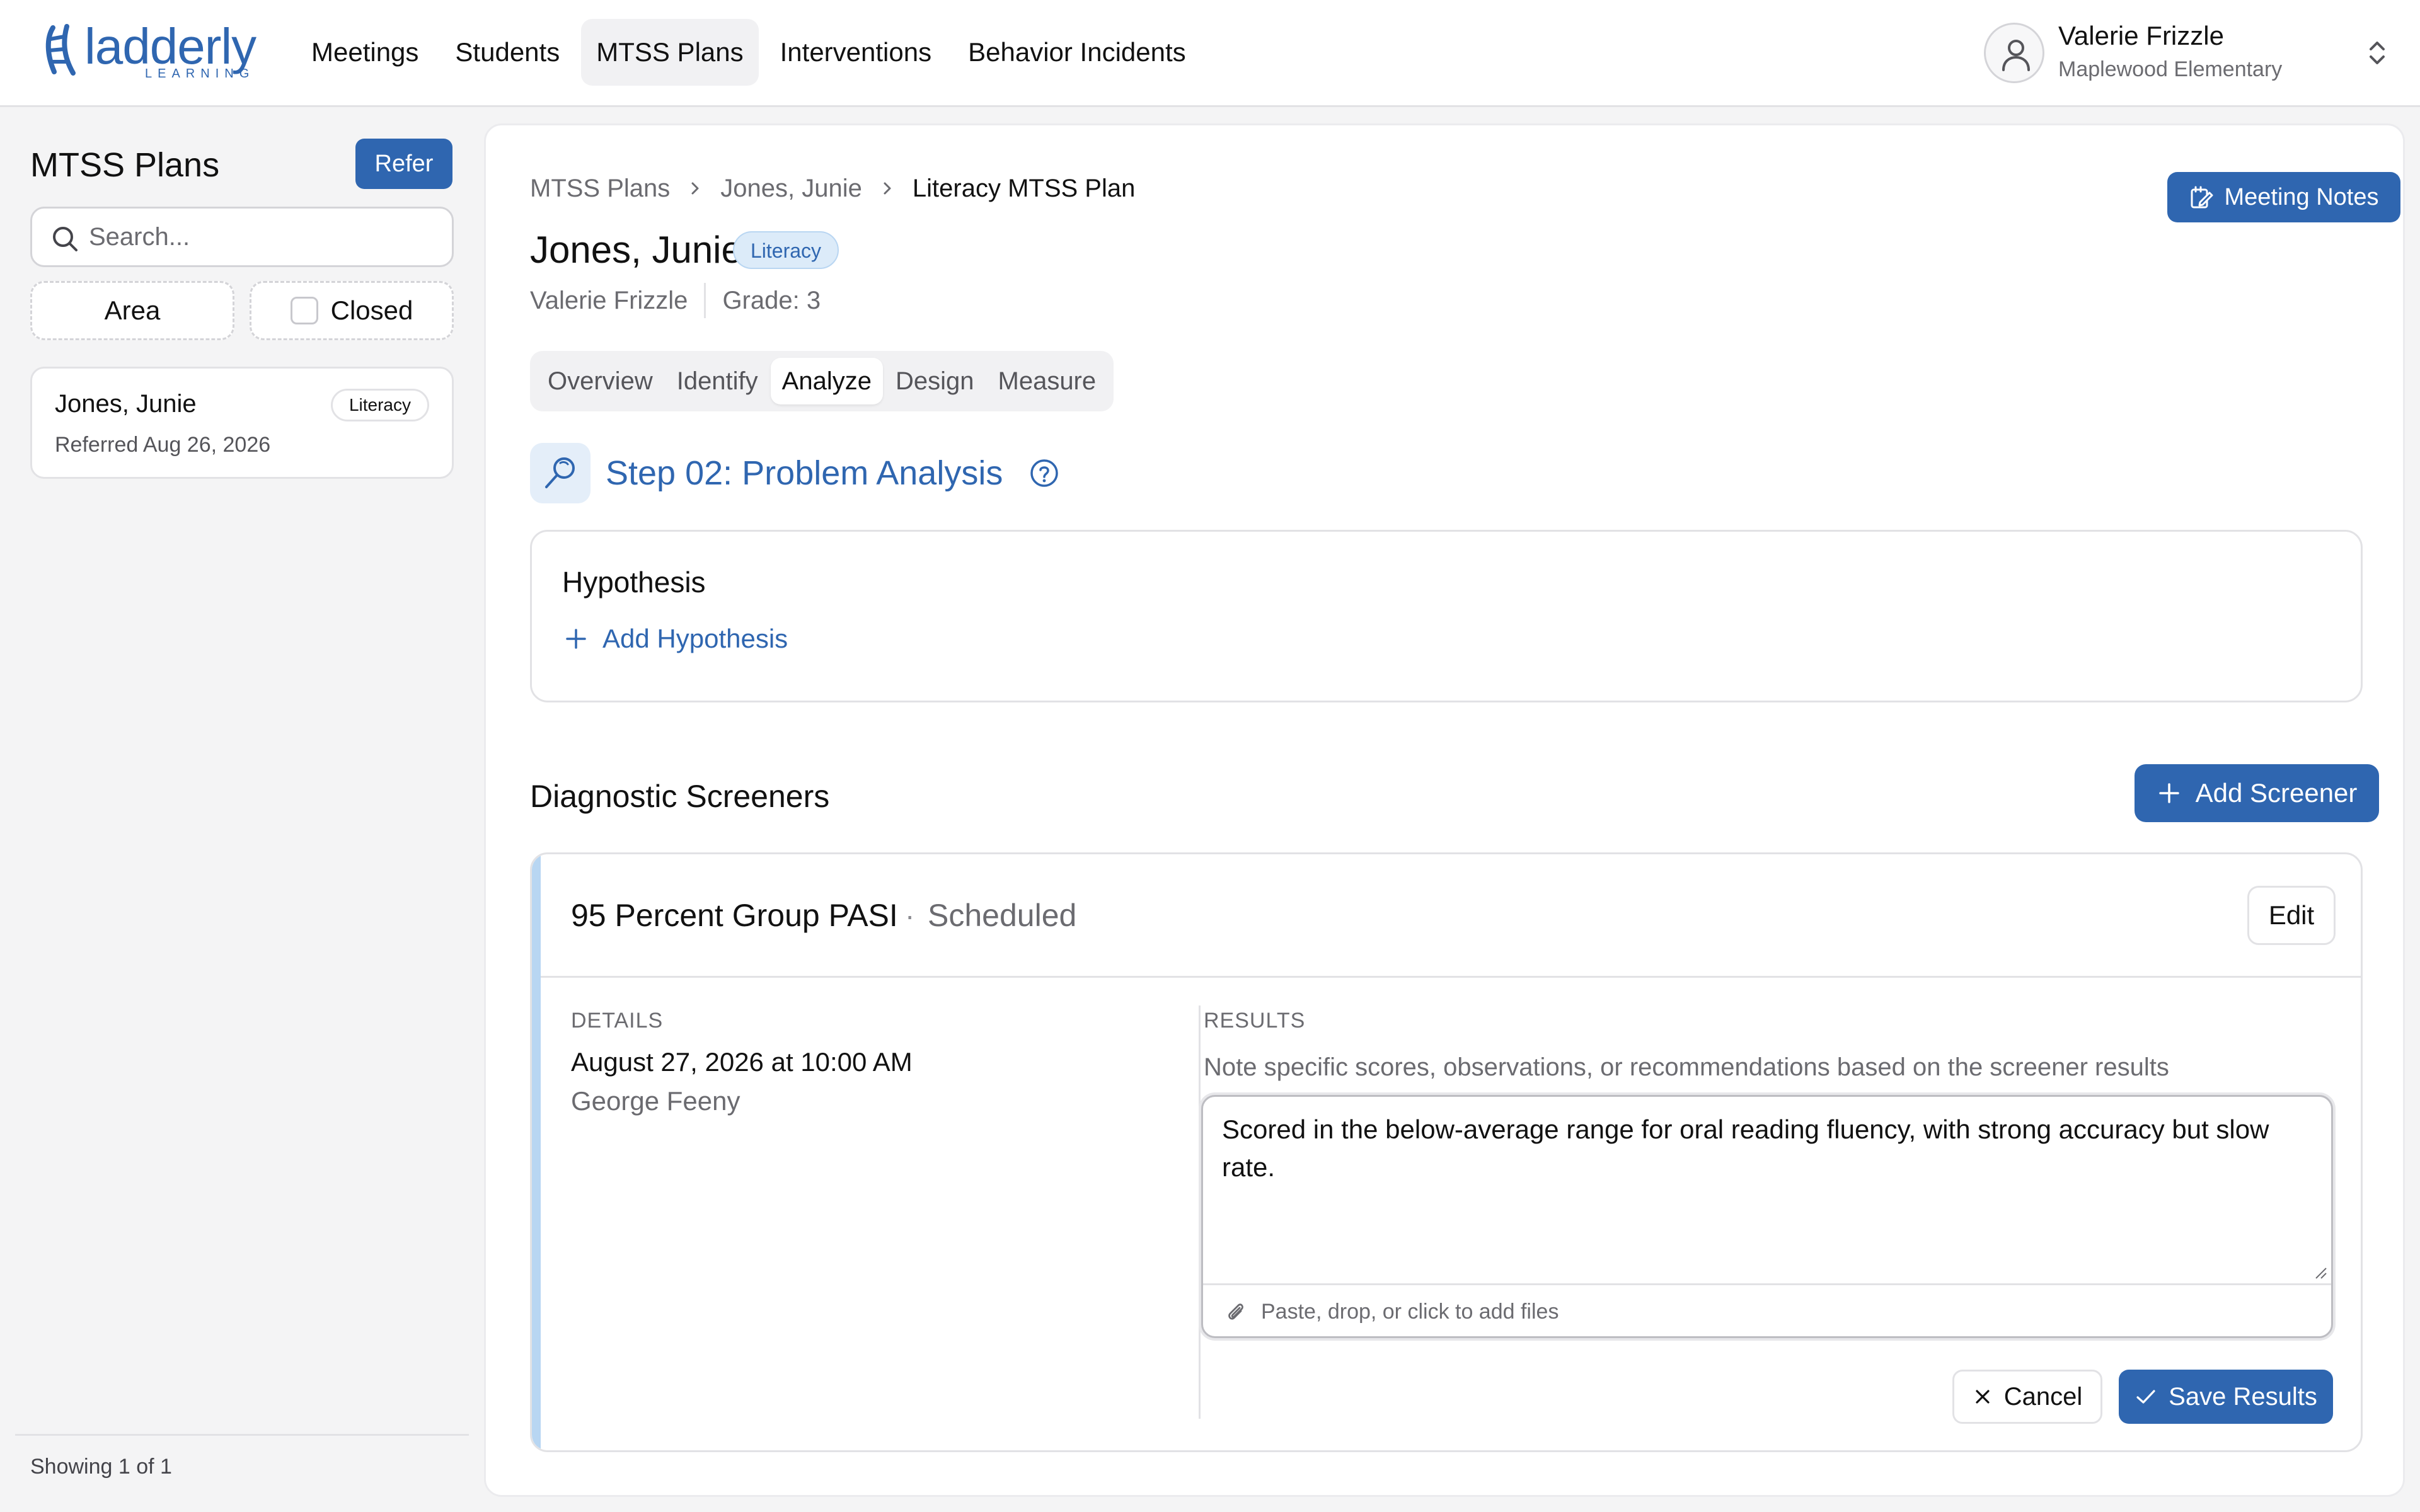 The height and width of the screenshot is (1512, 2420). I want to click on plan-area-tag: Literacy, so click(380, 405).